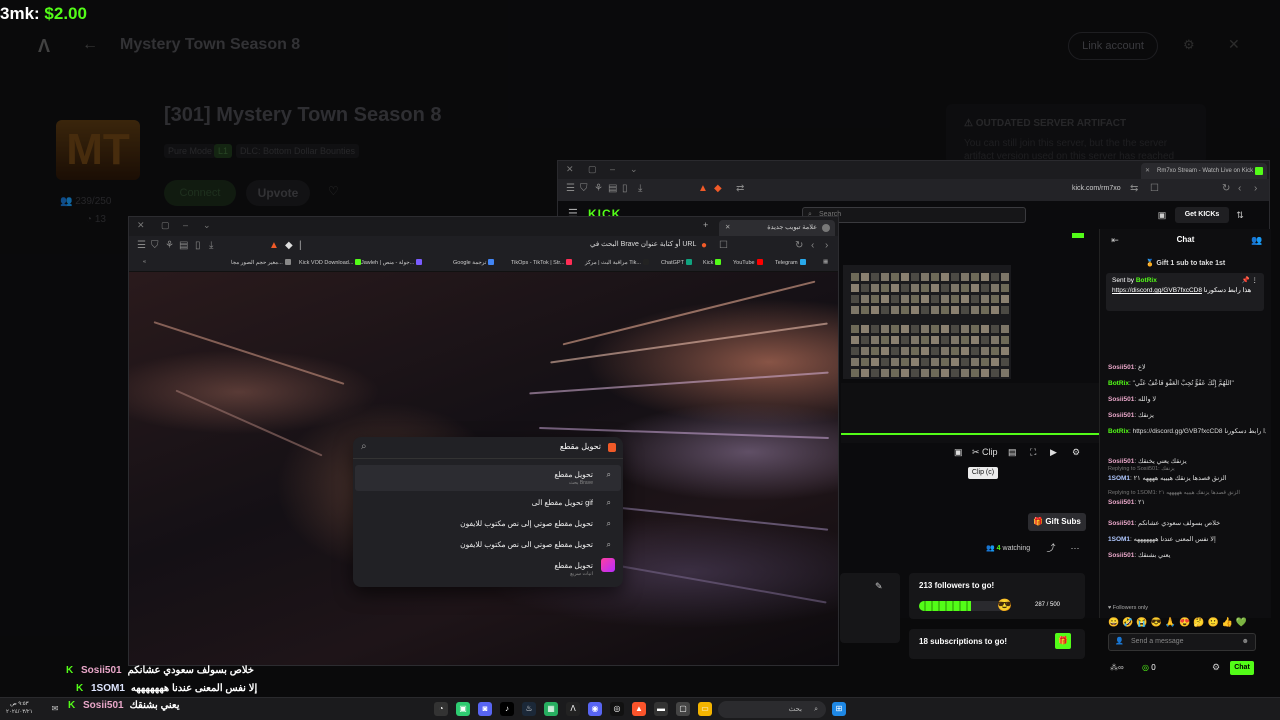 Image resolution: width=1280 pixels, height=720 pixels. What do you see at coordinates (485, 709) in the screenshot?
I see `chat-app-icon: ◙` at bounding box center [485, 709].